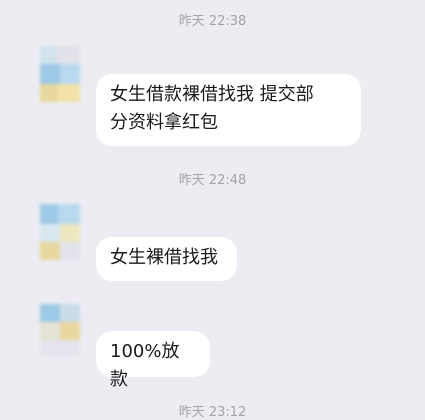  I want to click on timestamp: 昨天 22:38, so click(212, 21).